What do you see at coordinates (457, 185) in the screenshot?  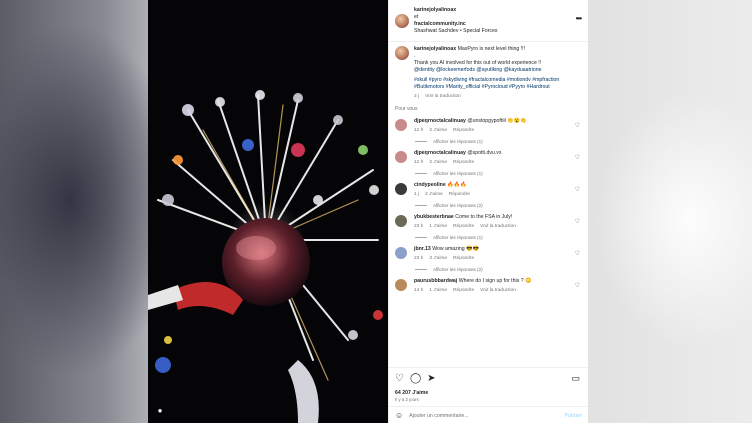 I see `comment-text: 🔥🔥🔥` at bounding box center [457, 185].